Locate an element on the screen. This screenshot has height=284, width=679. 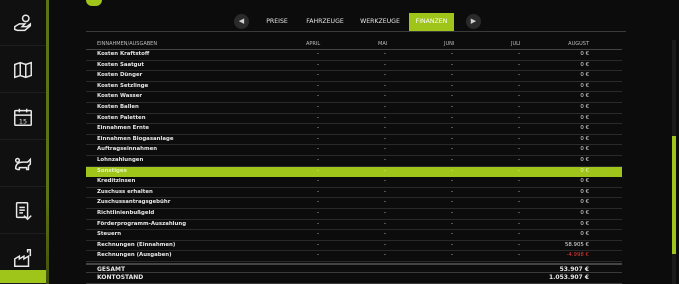
tab-bar: ◀ PREISE FAHRZEUGE WERKZEUGE FINANZEN ▶ is located at coordinates (357, 22).